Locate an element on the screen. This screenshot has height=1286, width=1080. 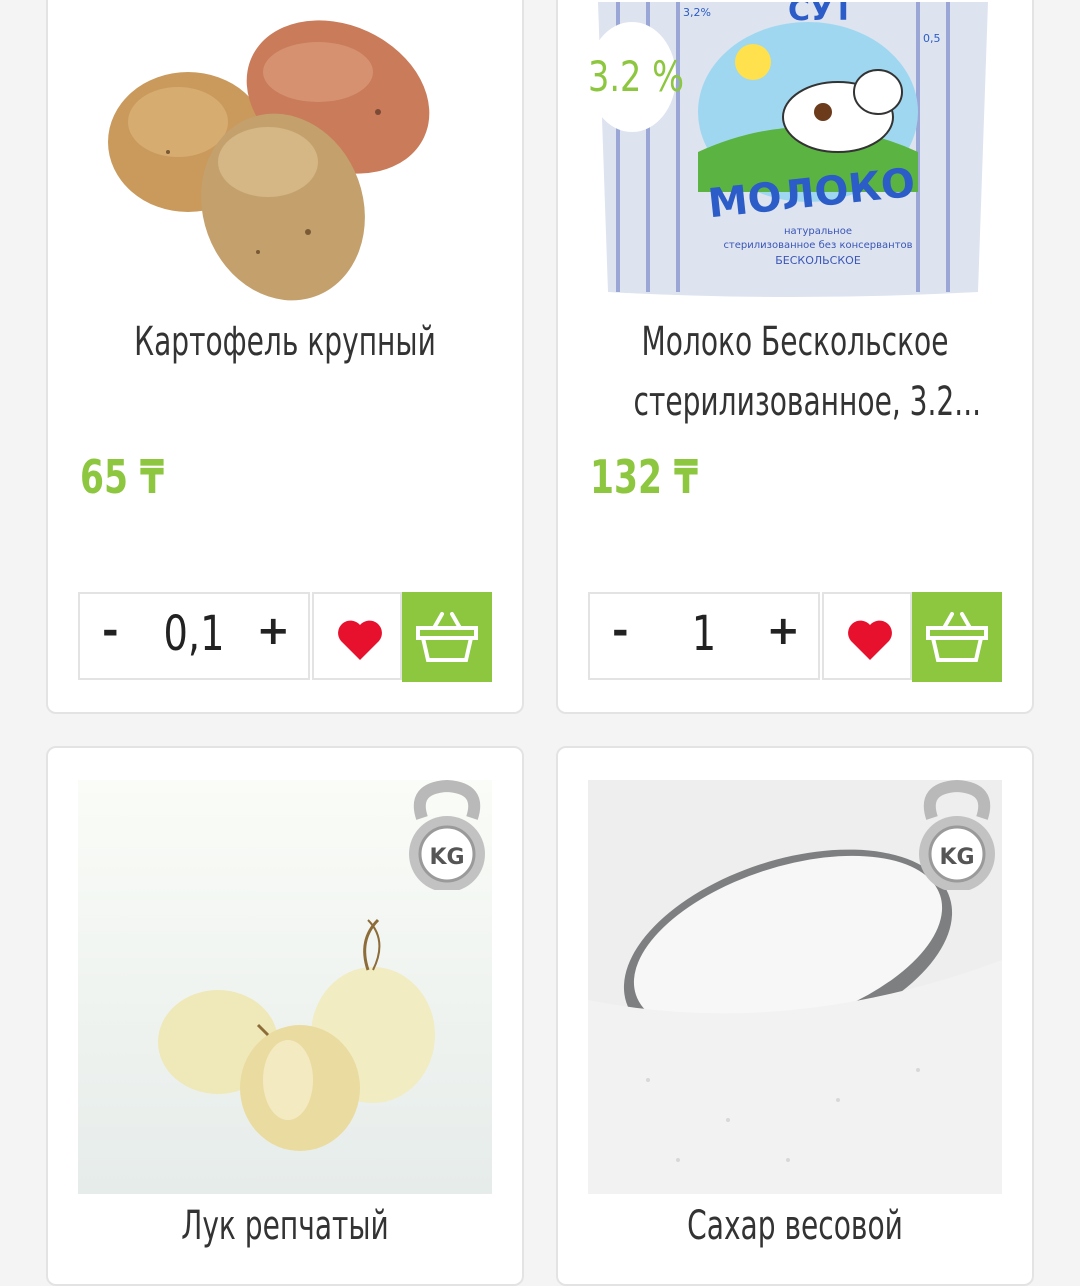
quantity-stepper: - 1 + is located at coordinates (704, 636).